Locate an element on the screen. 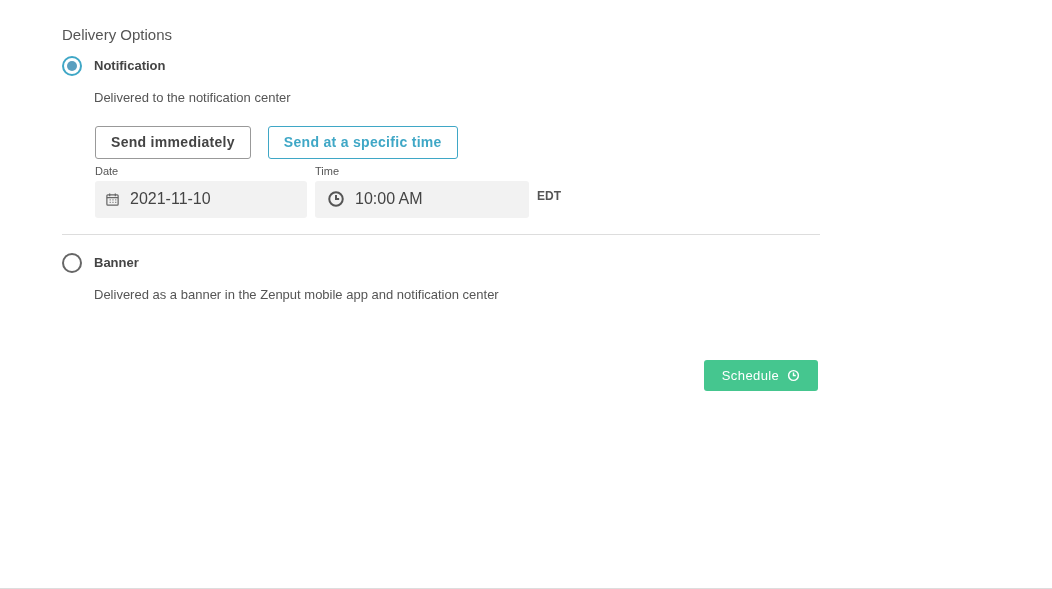 This screenshot has width=1052, height=589. field-label: Date is located at coordinates (107, 171).